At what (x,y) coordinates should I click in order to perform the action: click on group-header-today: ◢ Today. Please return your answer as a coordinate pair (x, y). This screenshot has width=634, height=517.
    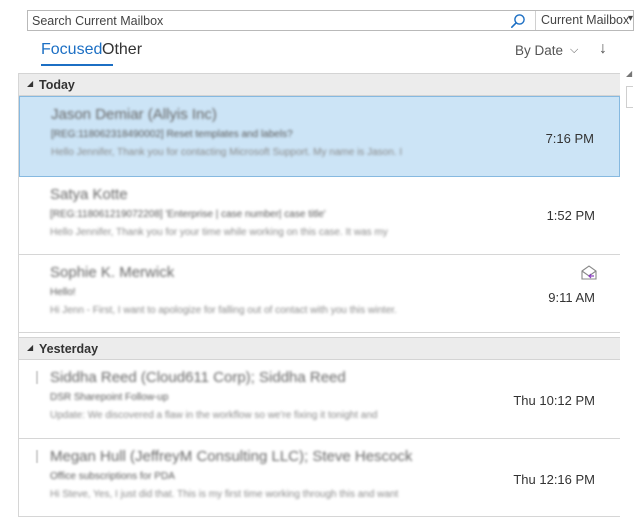
    Looking at the image, I should click on (319, 84).